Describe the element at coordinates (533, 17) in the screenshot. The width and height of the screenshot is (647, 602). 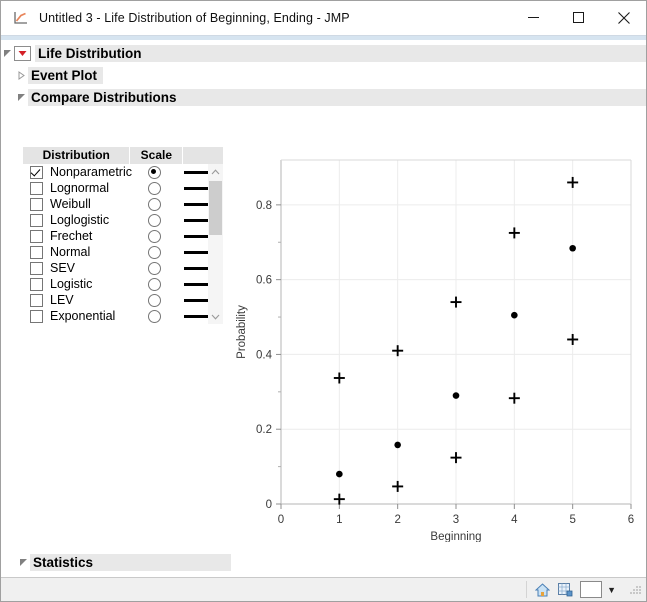
I see `minimize-button` at that location.